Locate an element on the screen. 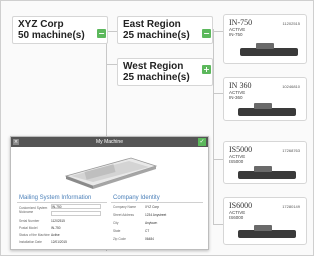 The height and width of the screenshot is (256, 320). field-value: Active is located at coordinates (55, 235).